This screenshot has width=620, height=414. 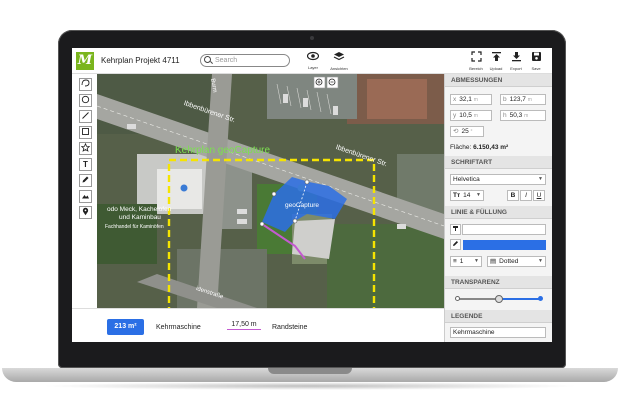 I want to click on line-style-value: Dotted, so click(x=509, y=261).